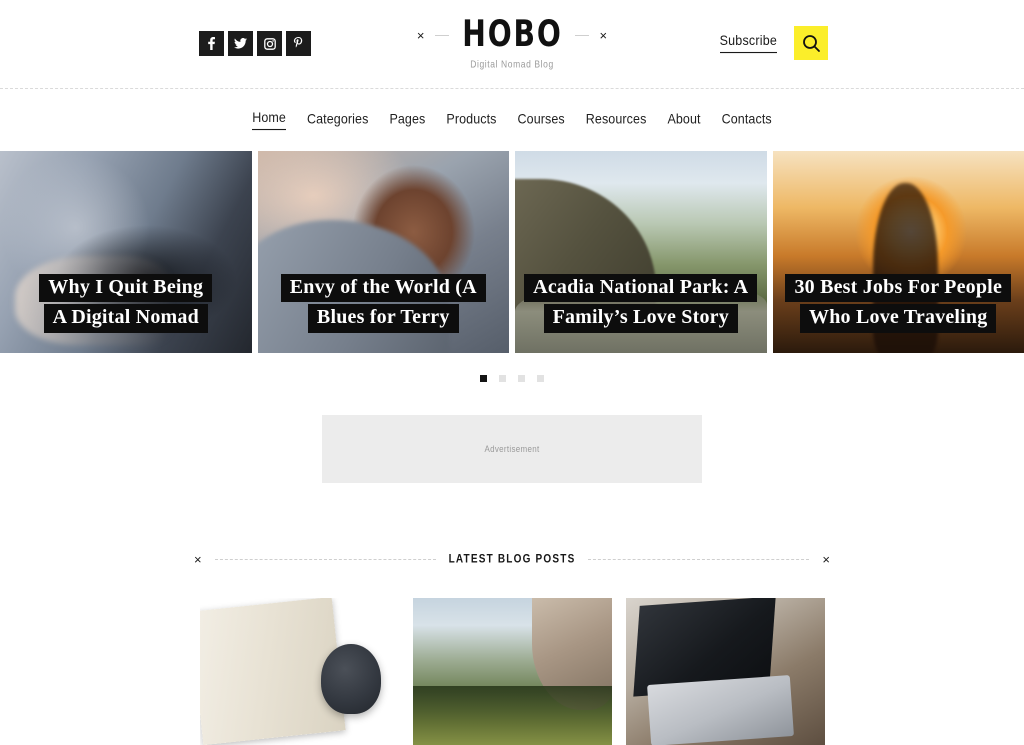 This screenshot has height=745, width=1024. I want to click on slide-title-line-1: 30 Best Jobs For People, so click(898, 288).